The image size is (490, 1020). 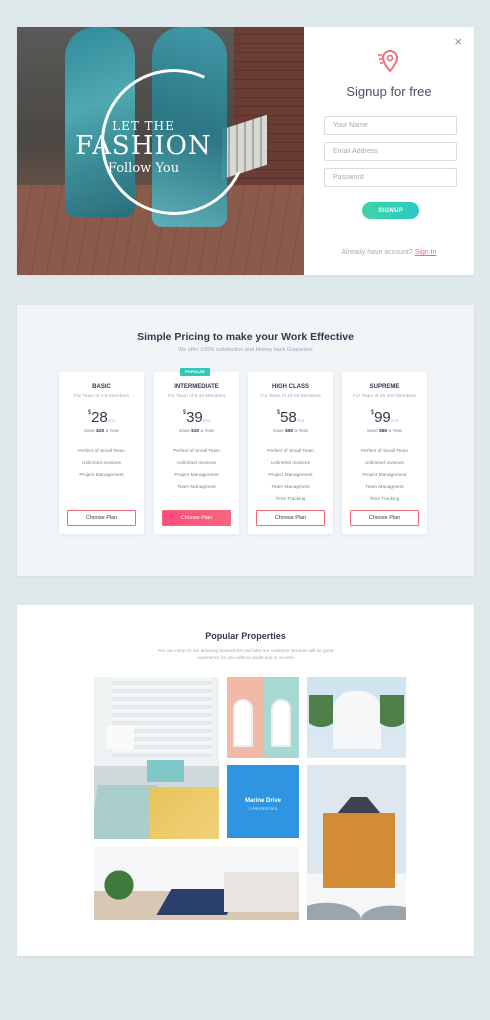 What do you see at coordinates (196, 396) in the screenshot?
I see `plan-team-size: For Team of 5-10 Members` at bounding box center [196, 396].